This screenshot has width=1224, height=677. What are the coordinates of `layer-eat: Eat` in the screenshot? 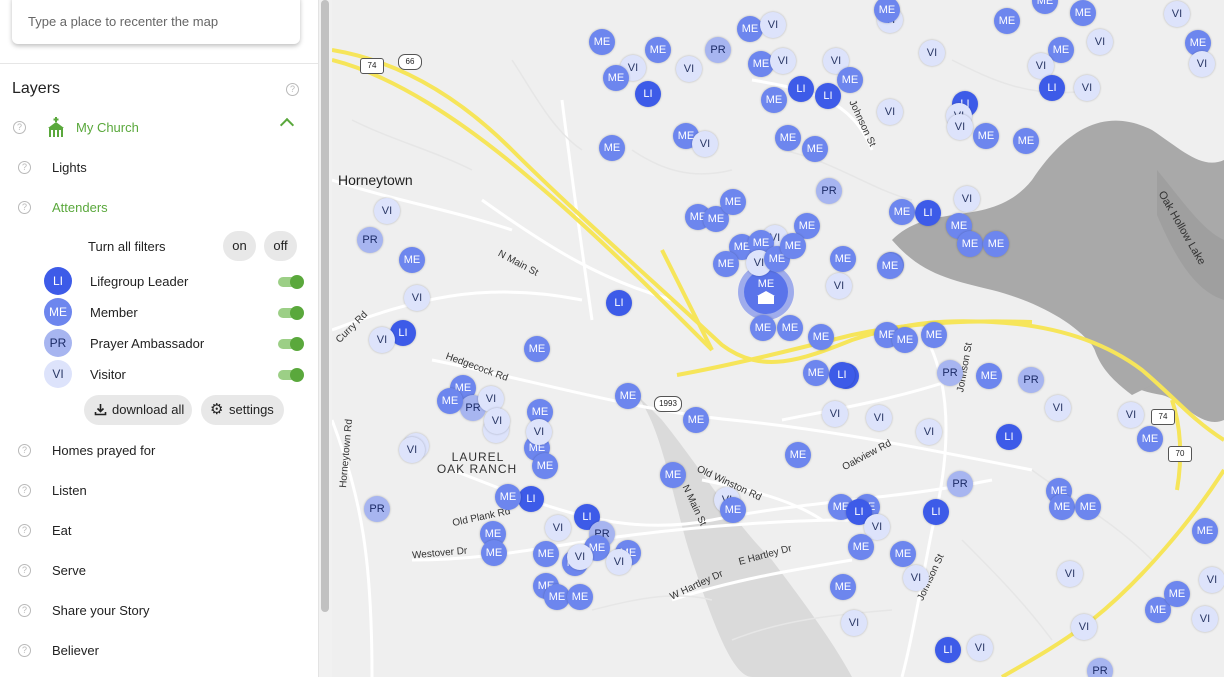 It's located at (62, 530).